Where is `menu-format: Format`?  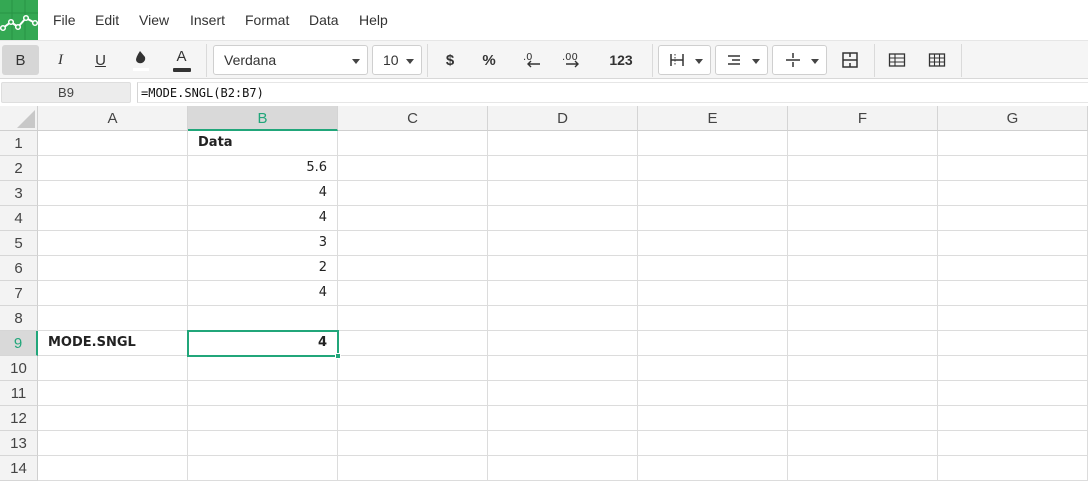
menu-format: Format is located at coordinates (267, 20).